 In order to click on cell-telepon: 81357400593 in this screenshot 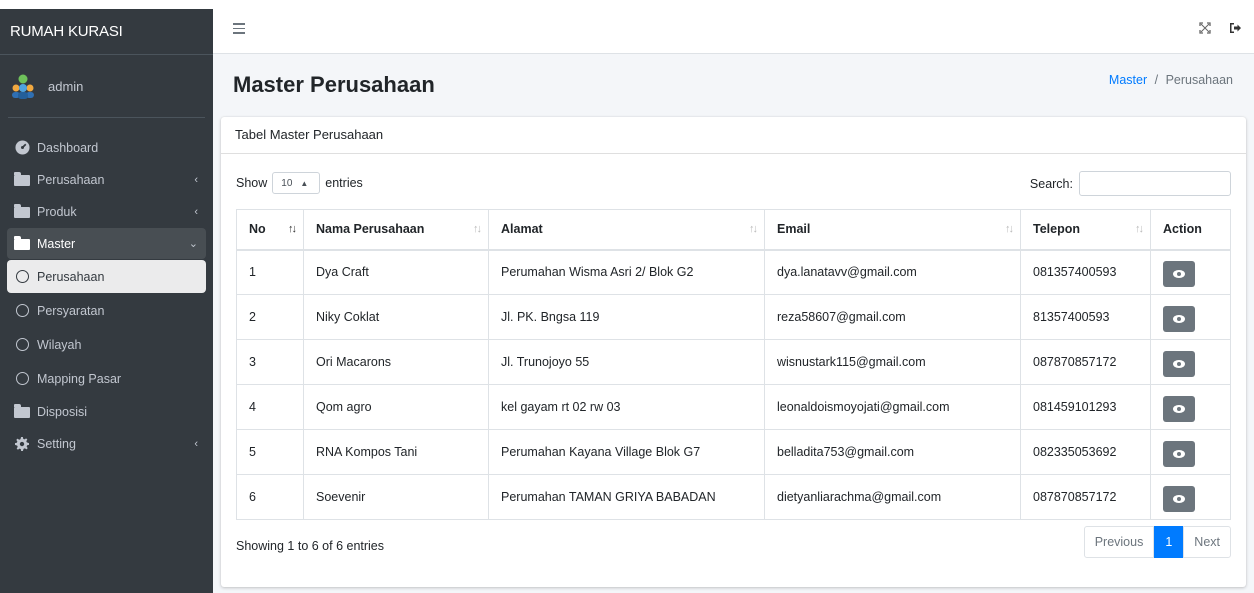, I will do `click(1085, 317)`.